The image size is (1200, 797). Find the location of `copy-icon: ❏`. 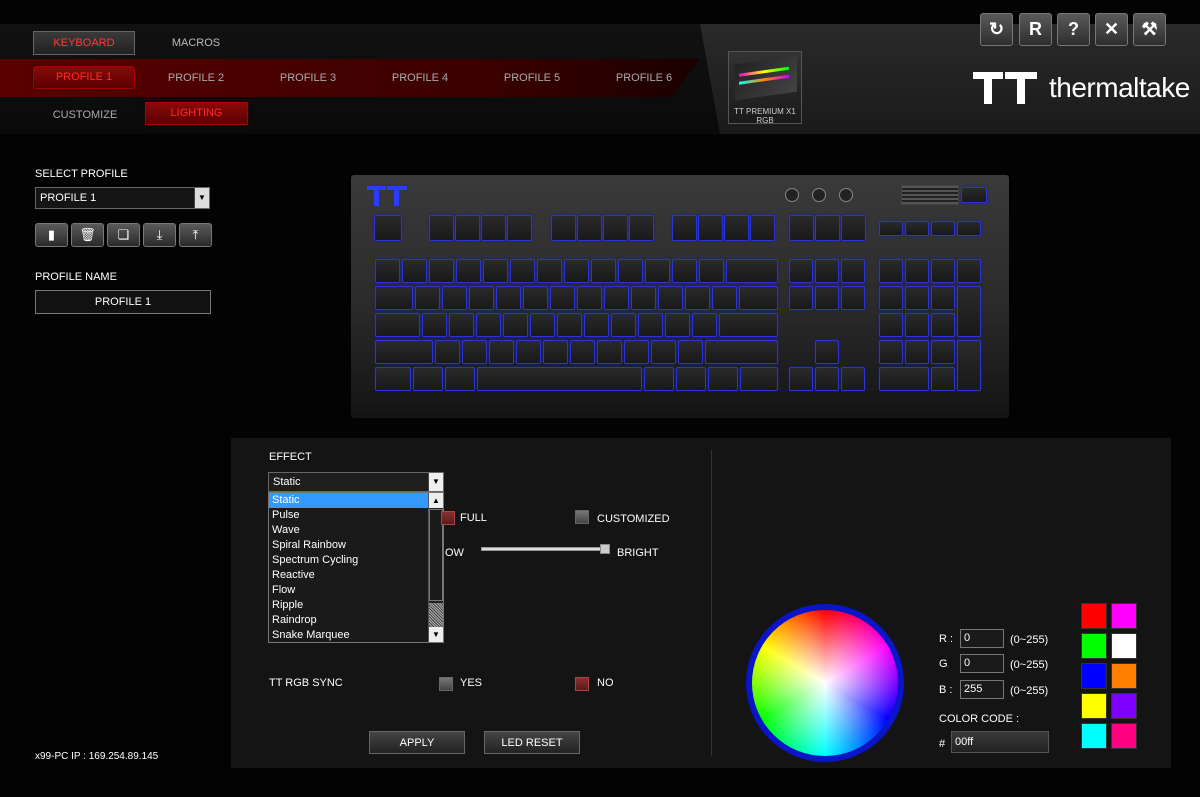

copy-icon: ❏ is located at coordinates (123, 235).